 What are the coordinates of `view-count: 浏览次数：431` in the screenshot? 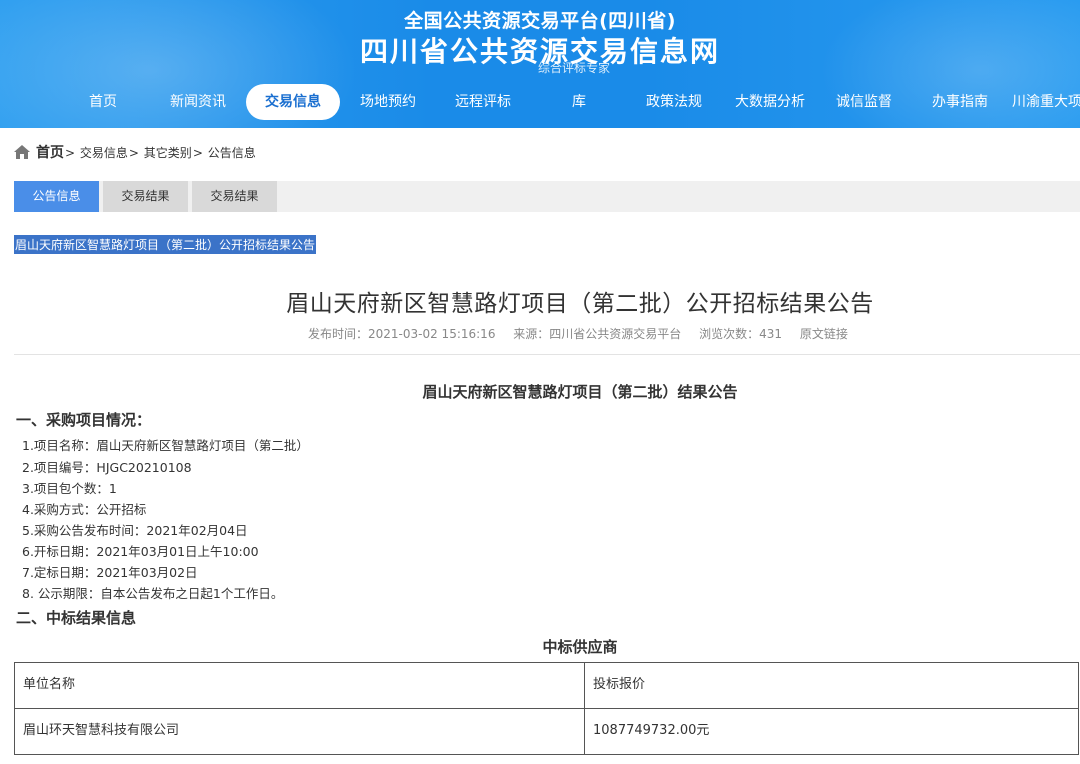 It's located at (741, 334).